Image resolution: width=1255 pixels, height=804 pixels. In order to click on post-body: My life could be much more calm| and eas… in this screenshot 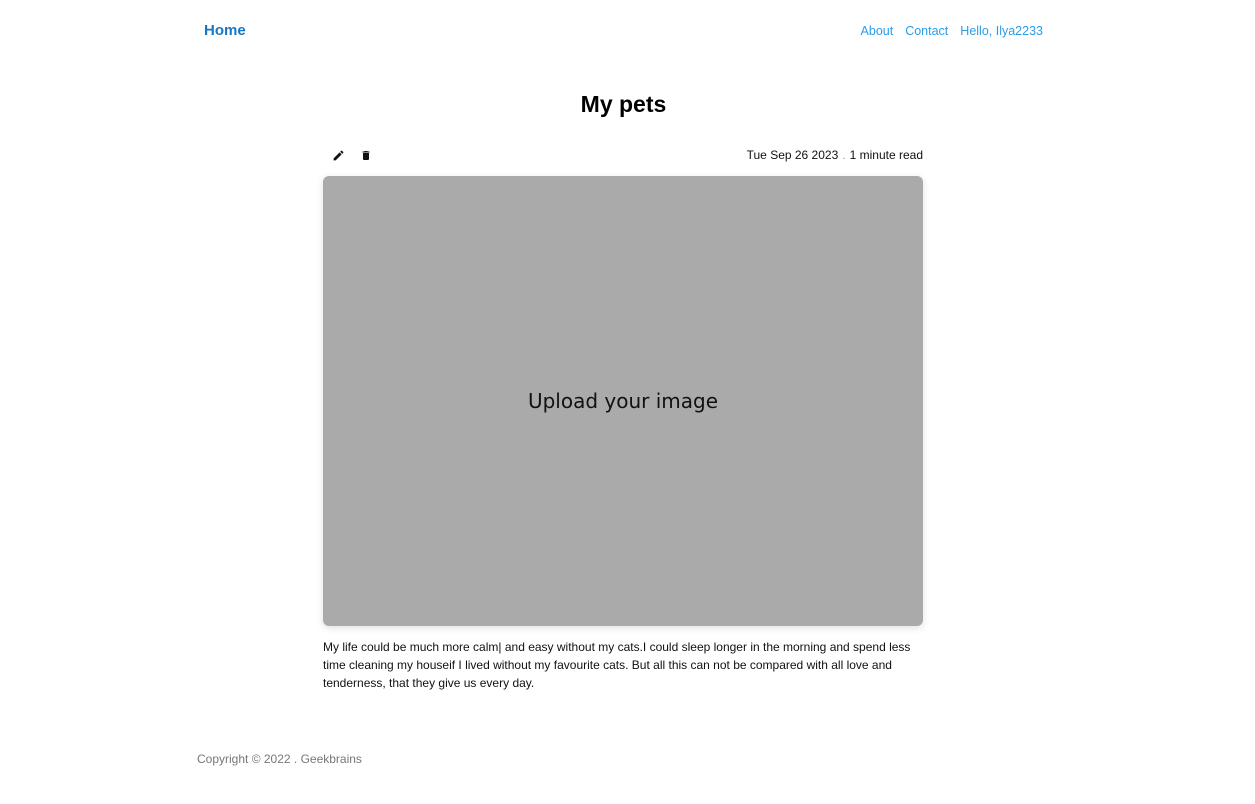, I will do `click(617, 665)`.